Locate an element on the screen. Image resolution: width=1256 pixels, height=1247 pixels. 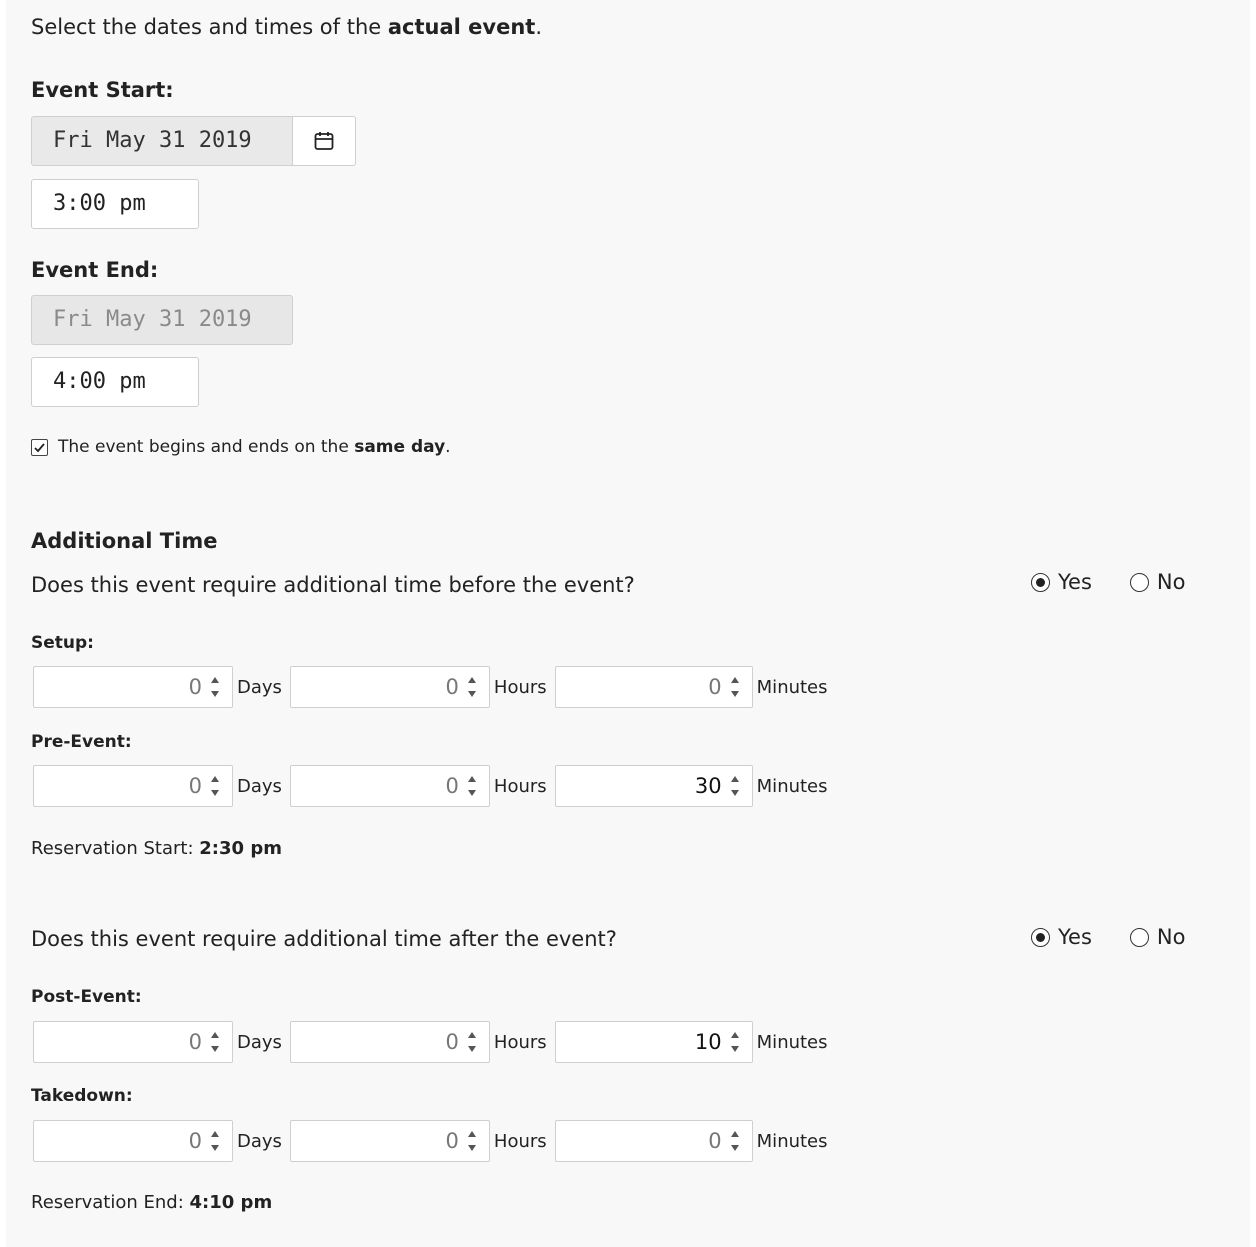
reservation-start-prefix: Reservation Start: is located at coordinates (115, 848).